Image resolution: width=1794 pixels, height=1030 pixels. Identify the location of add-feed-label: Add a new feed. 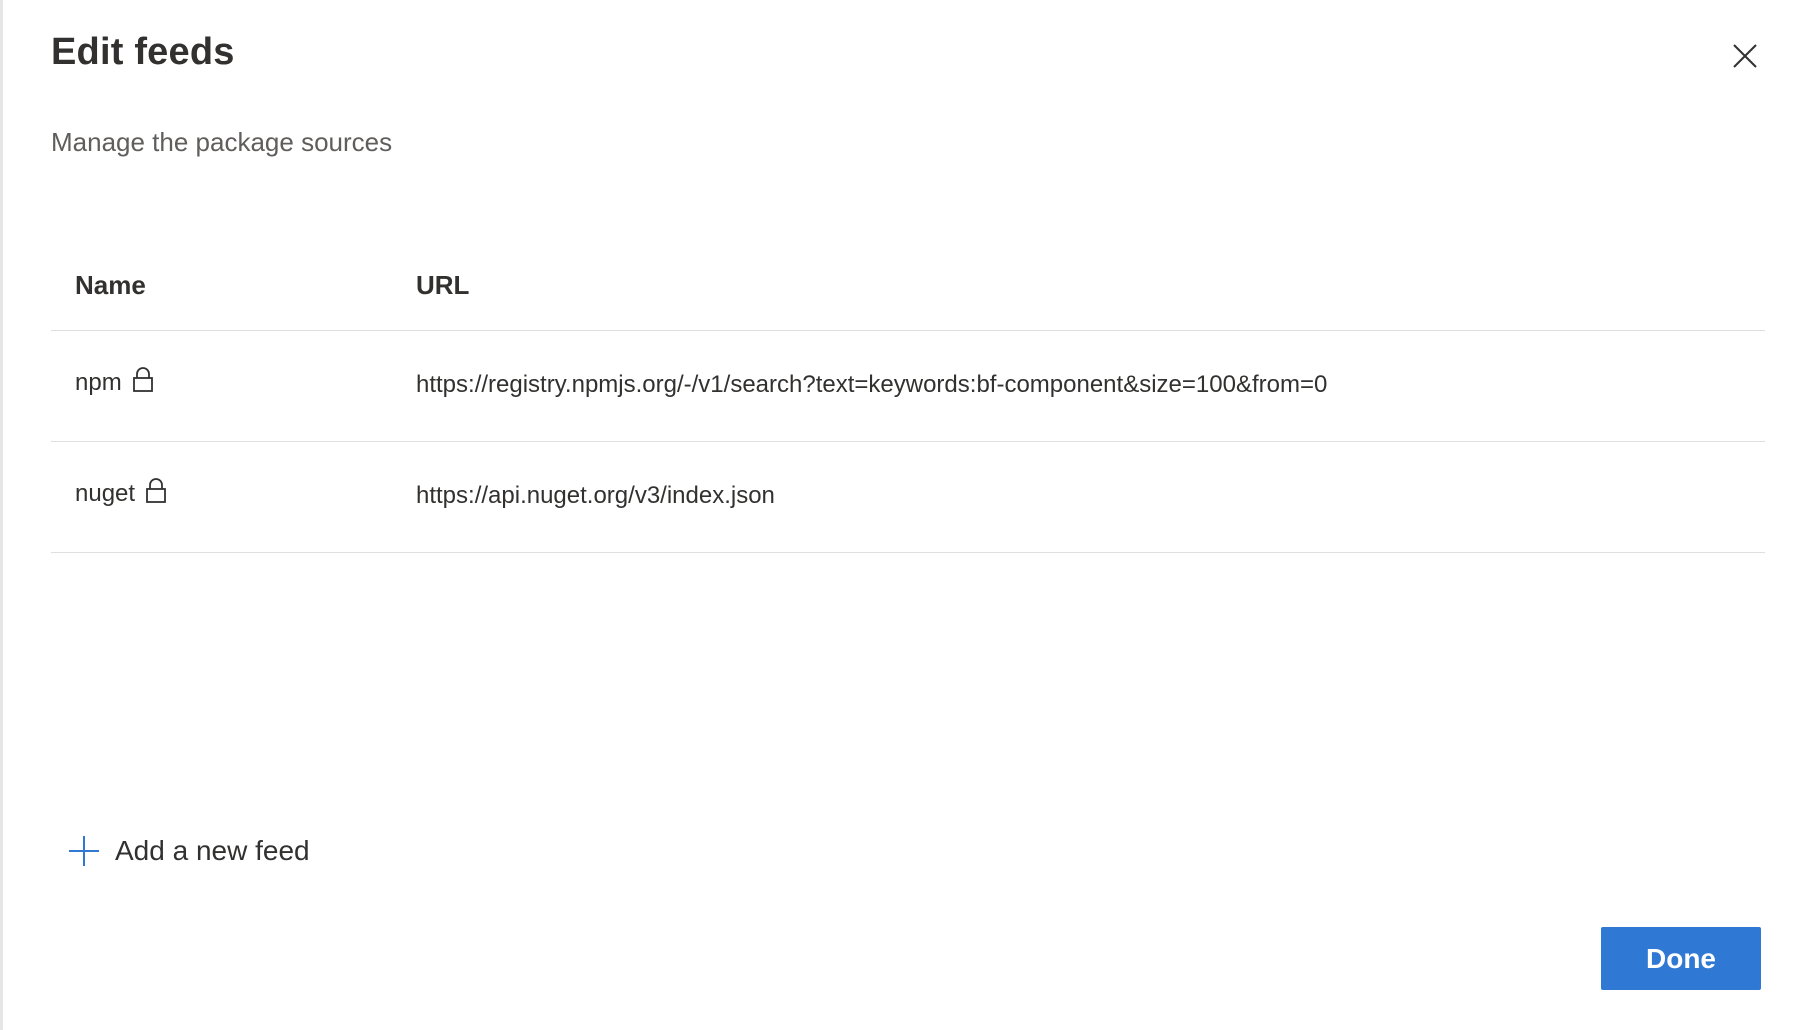
(212, 850).